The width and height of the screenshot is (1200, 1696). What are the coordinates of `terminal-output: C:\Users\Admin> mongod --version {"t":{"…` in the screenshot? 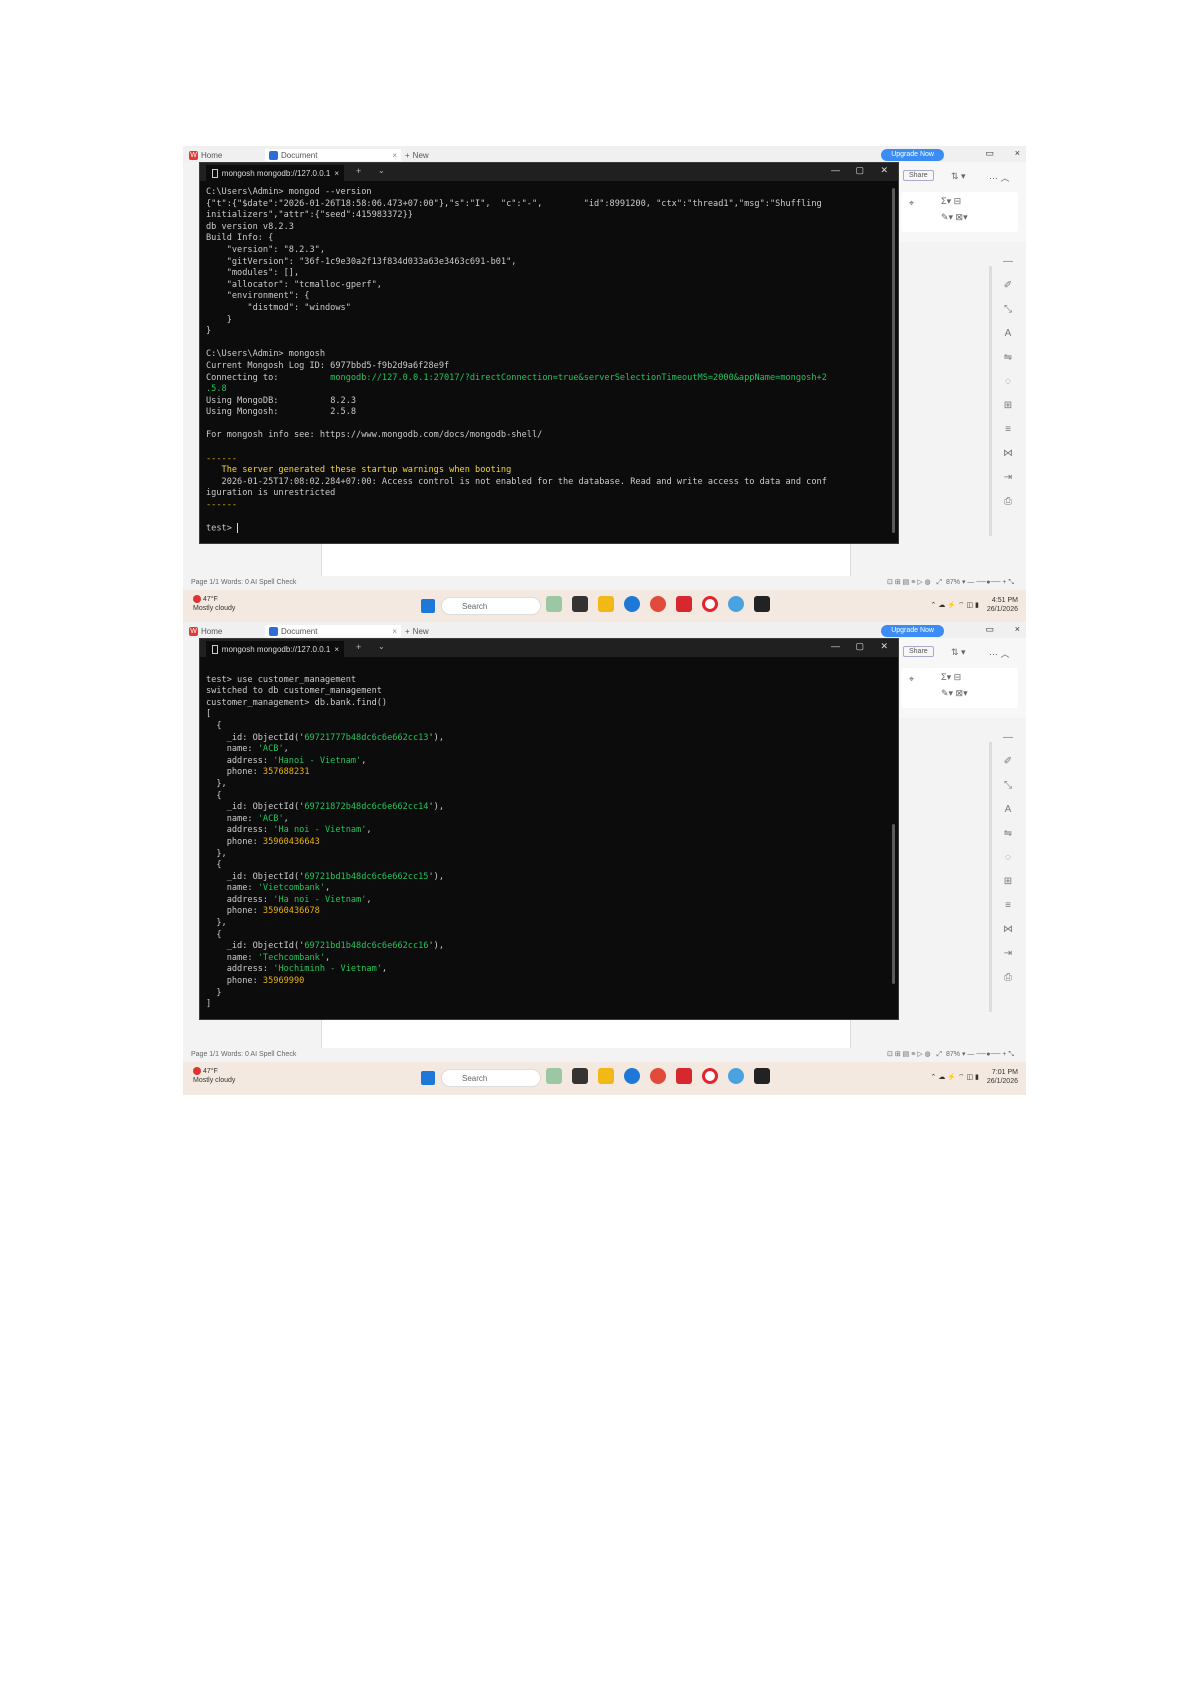 It's located at (549, 358).